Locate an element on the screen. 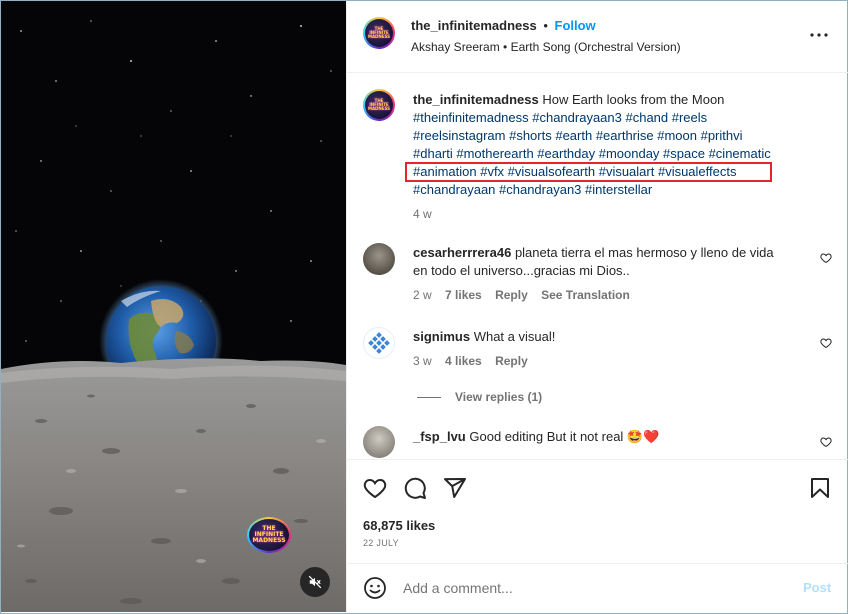  bookmark-icon is located at coordinates (820, 488).